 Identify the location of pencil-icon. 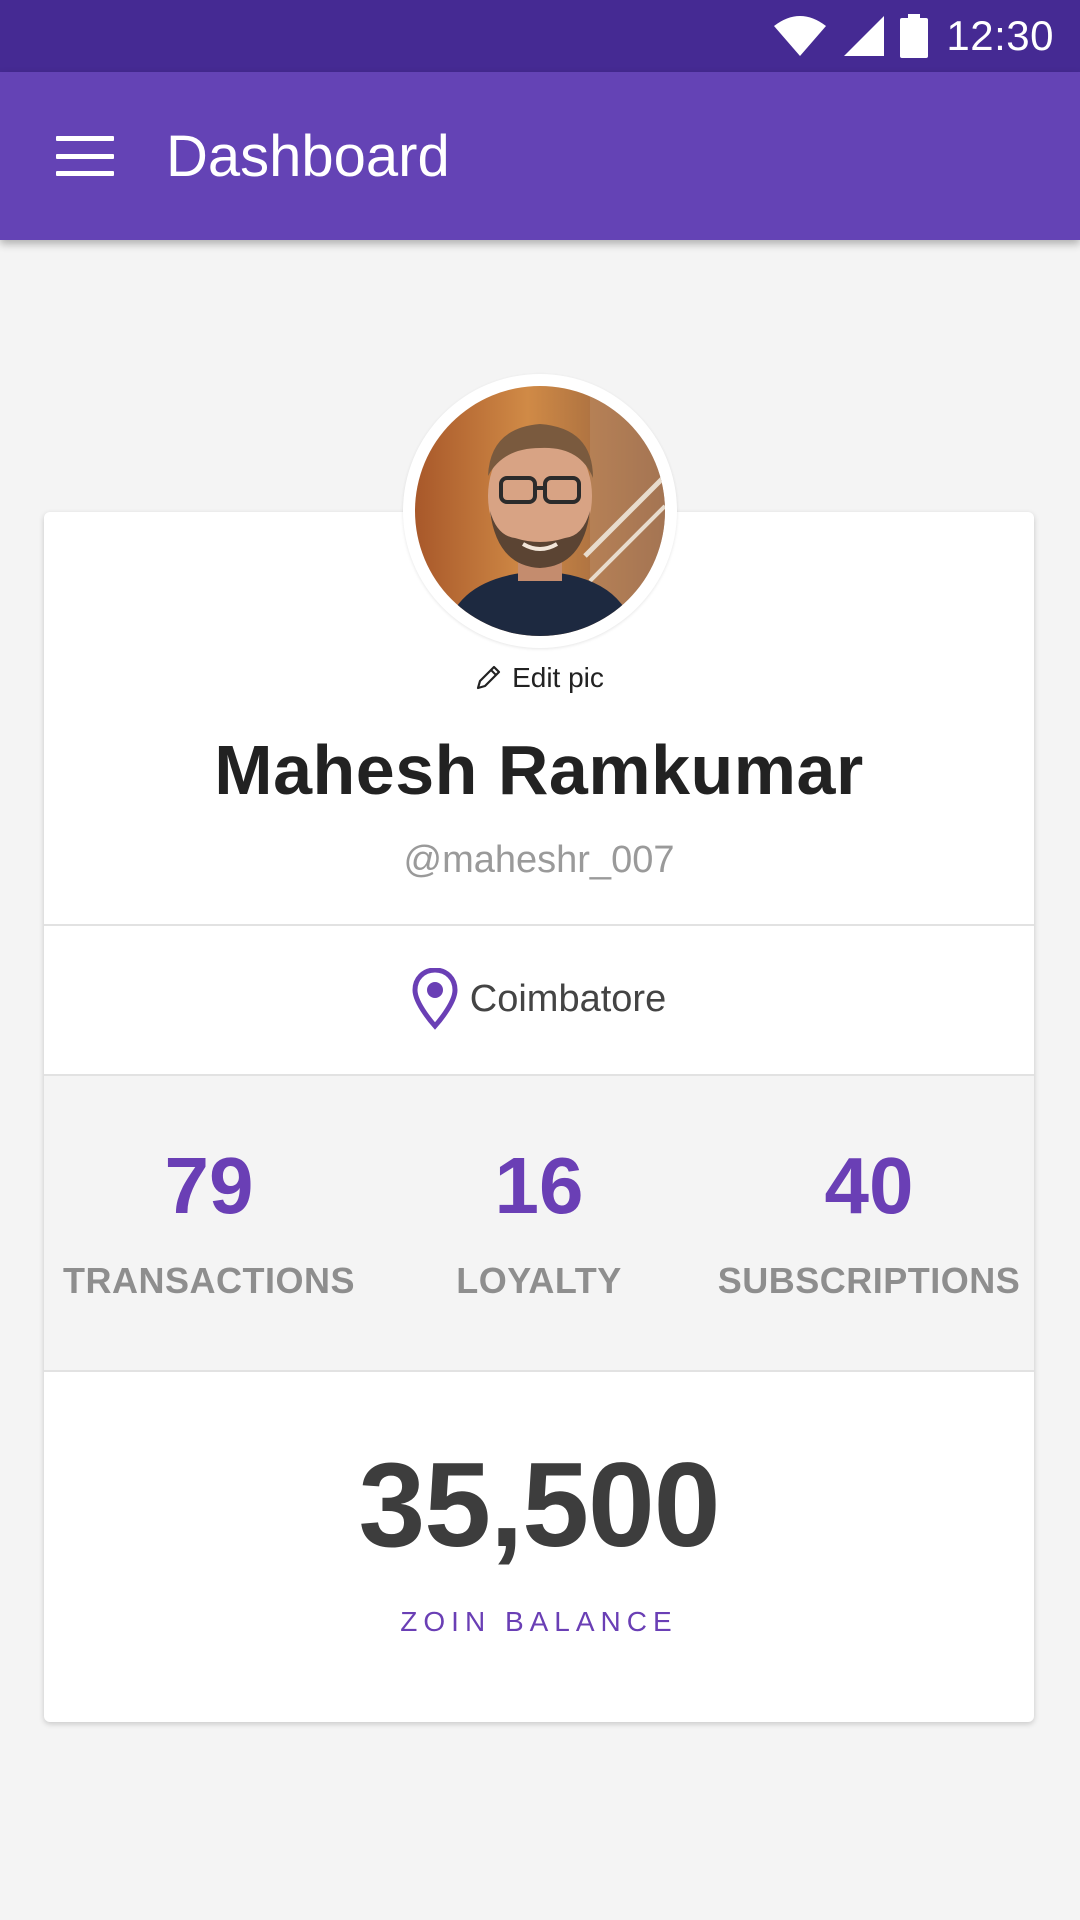
(488, 677).